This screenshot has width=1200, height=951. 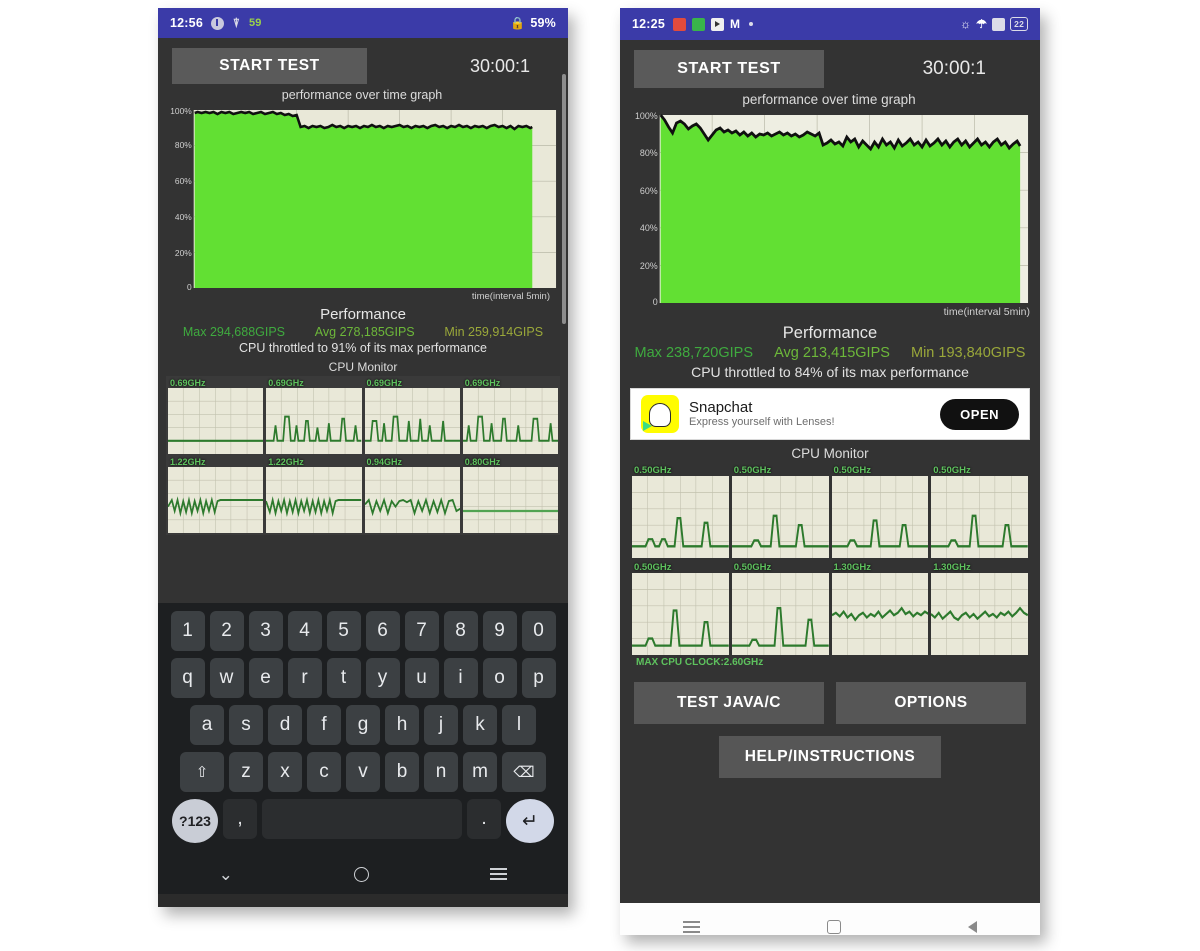 What do you see at coordinates (363, 772) in the screenshot?
I see `key-v: v` at bounding box center [363, 772].